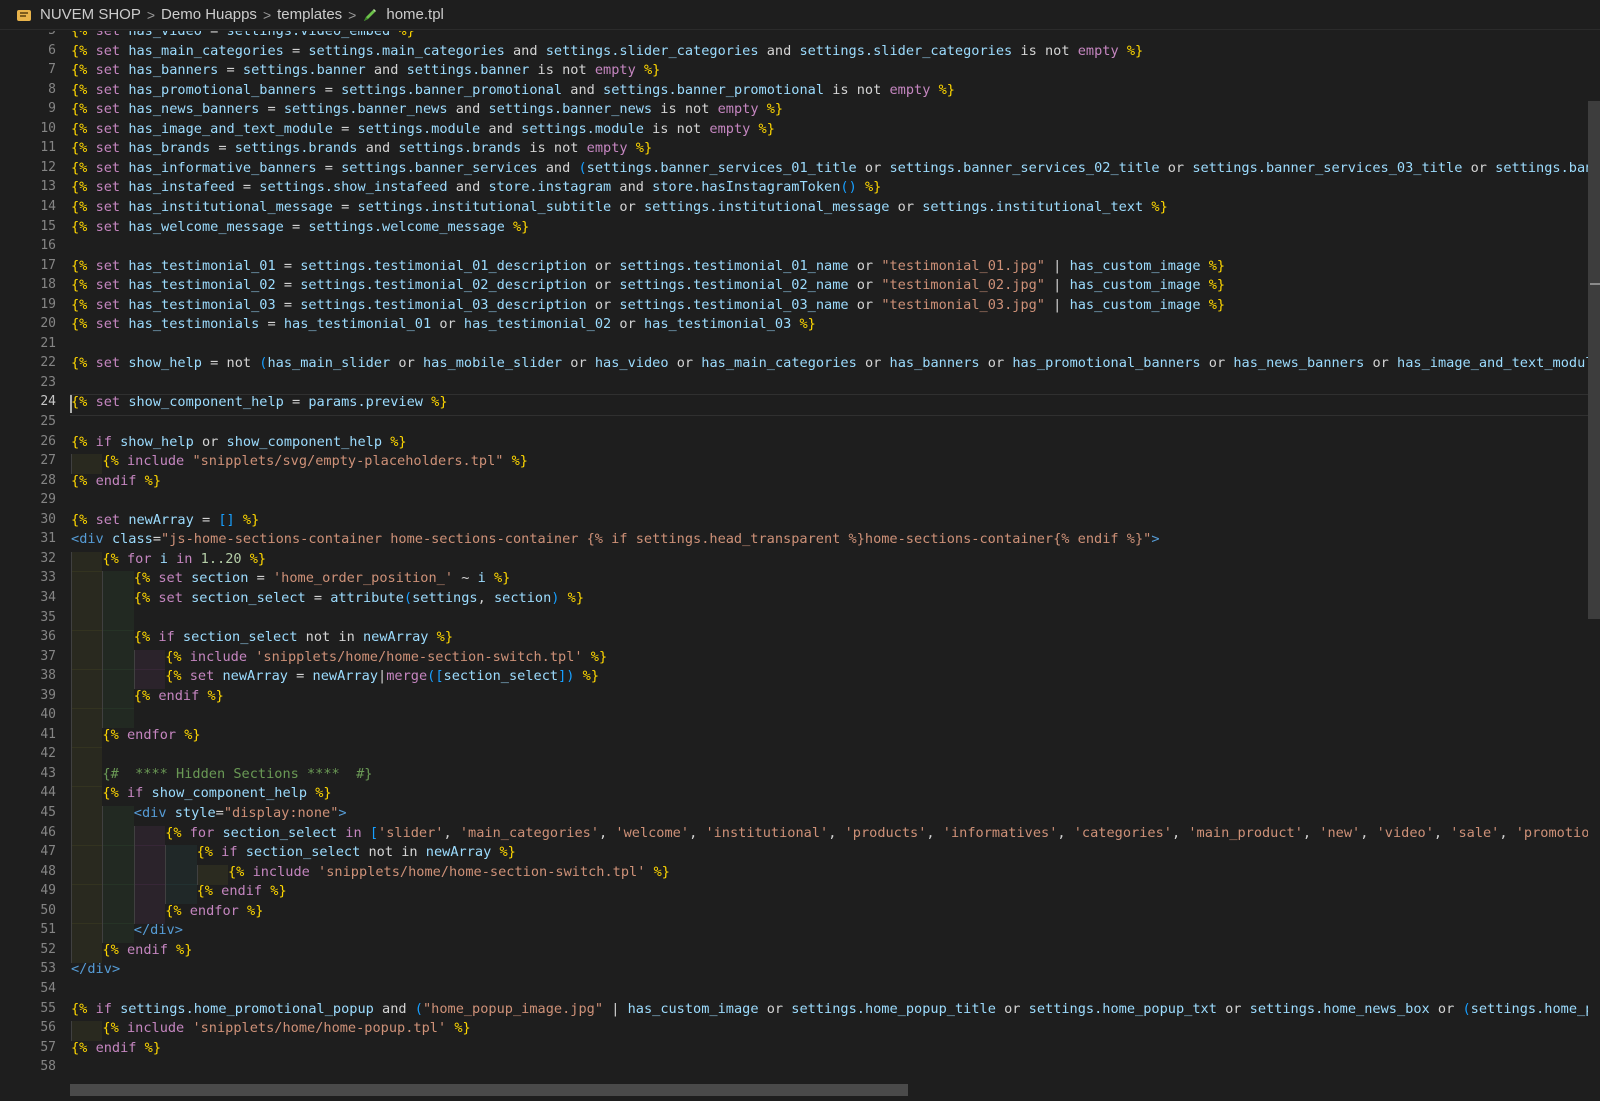 The width and height of the screenshot is (1600, 1101). Describe the element at coordinates (184, 559) in the screenshot. I see `code-text: {% for i in 1..20 %}` at that location.